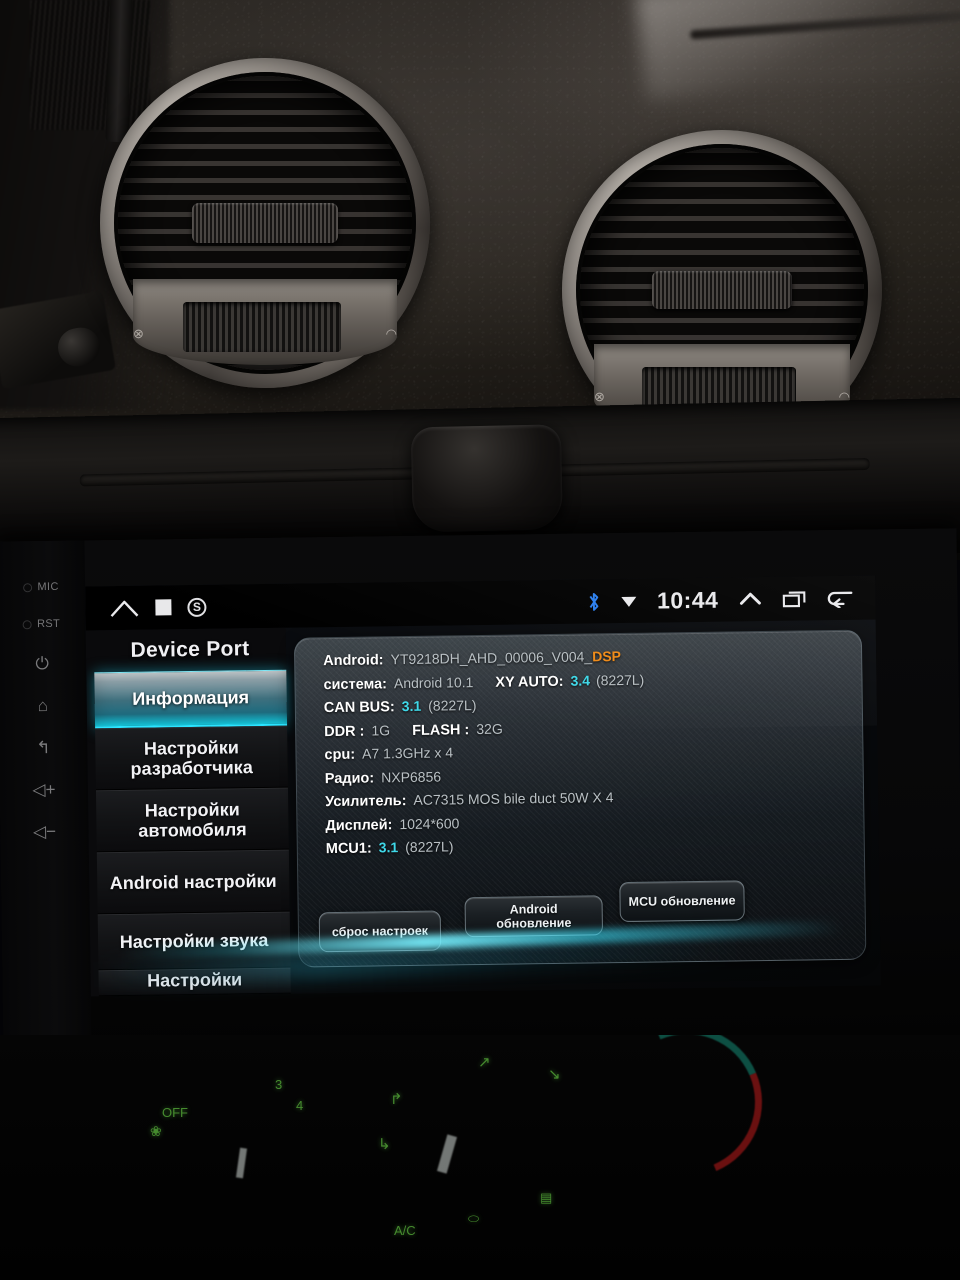 This screenshot has width=960, height=1280. What do you see at coordinates (175, 1112) in the screenshot?
I see `climate-label-off: OFF` at bounding box center [175, 1112].